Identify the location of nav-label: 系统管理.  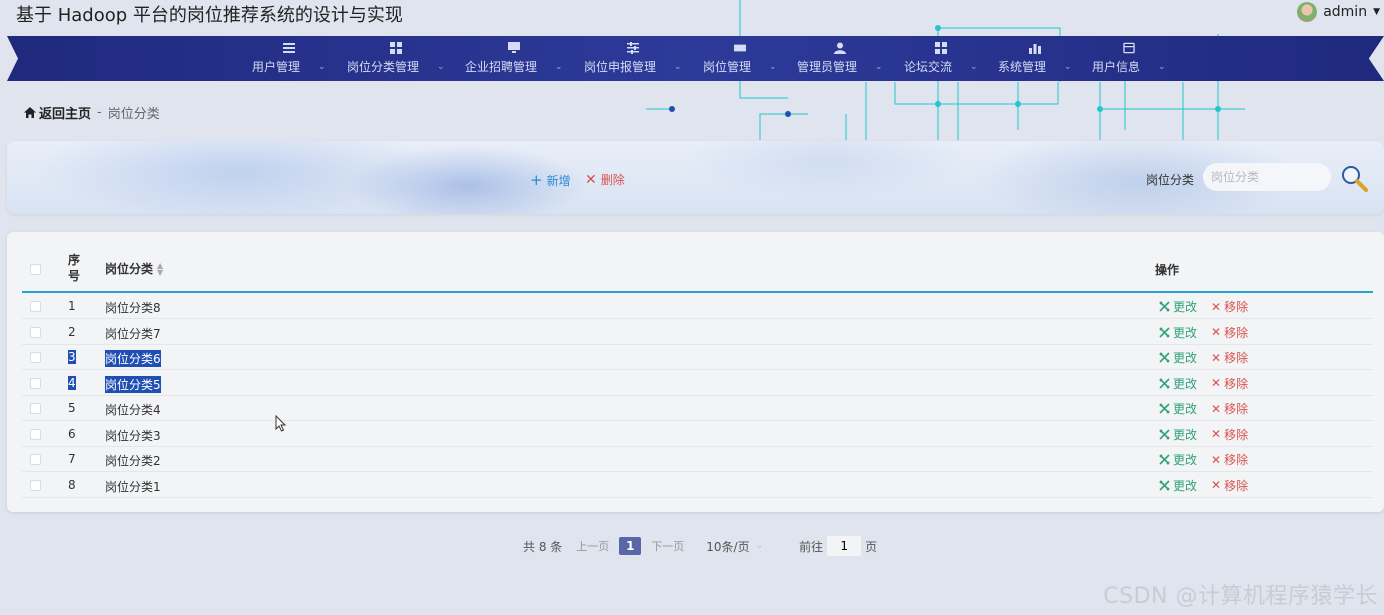
(1022, 67).